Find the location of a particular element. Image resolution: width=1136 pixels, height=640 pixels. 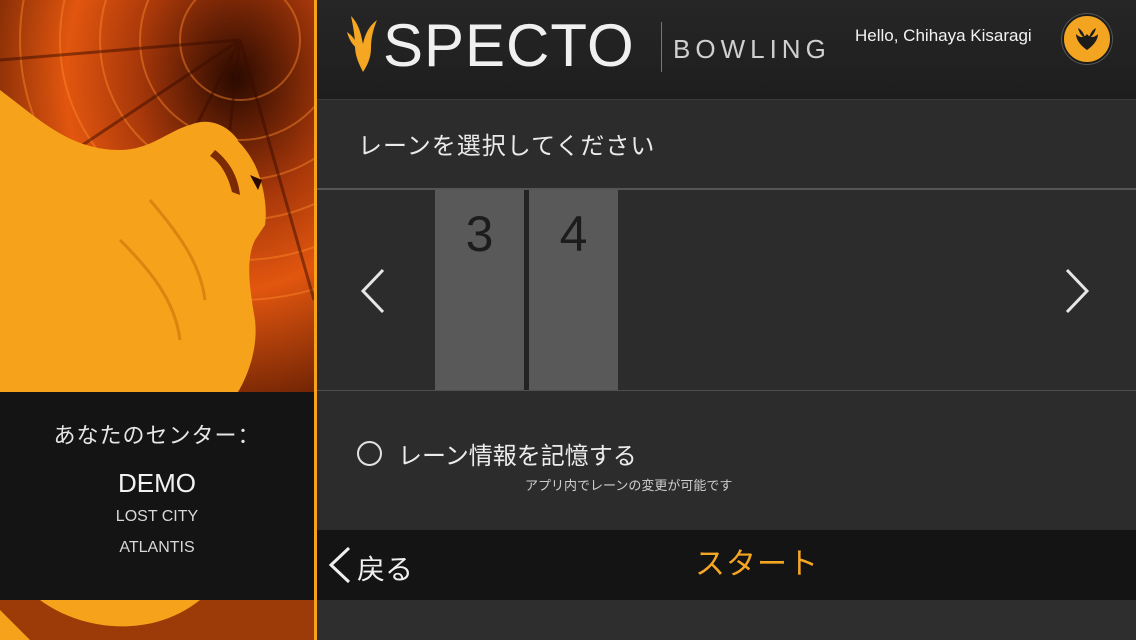

remember-lane-note: アプリ内でレーンの変更が可能です is located at coordinates (629, 486).